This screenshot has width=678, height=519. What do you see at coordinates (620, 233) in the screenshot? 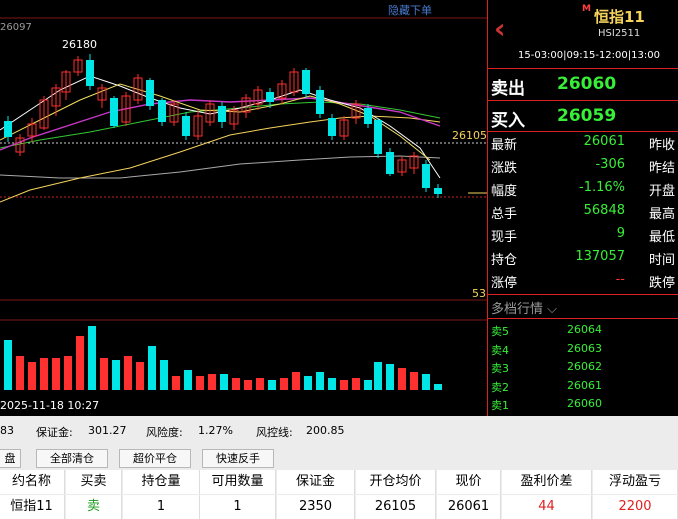
I see `quote-value: 9` at bounding box center [620, 233].